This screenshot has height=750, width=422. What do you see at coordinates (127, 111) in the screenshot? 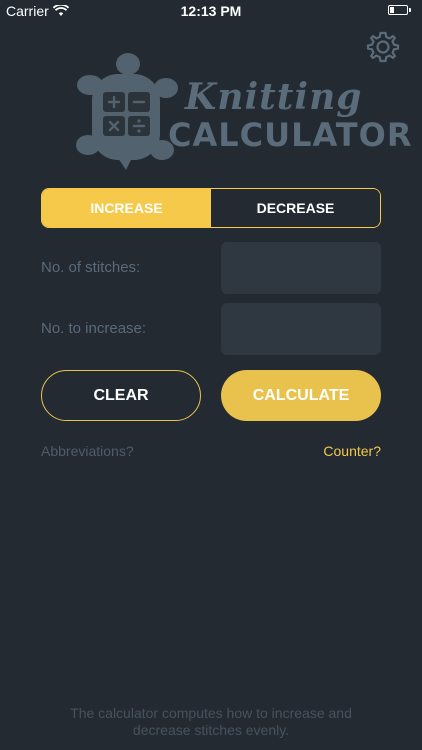
I see `turtle-calculator-icon` at bounding box center [127, 111].